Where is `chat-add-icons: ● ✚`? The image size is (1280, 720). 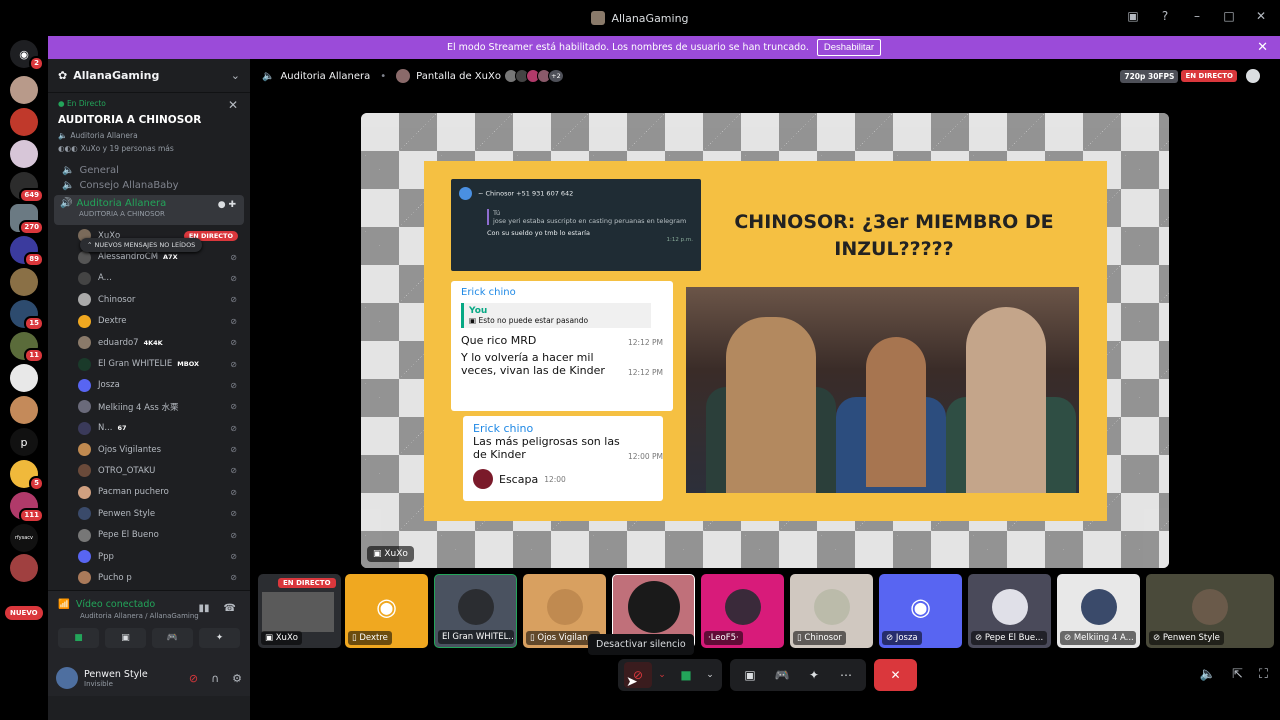 chat-add-icons: ● ✚ is located at coordinates (227, 205).